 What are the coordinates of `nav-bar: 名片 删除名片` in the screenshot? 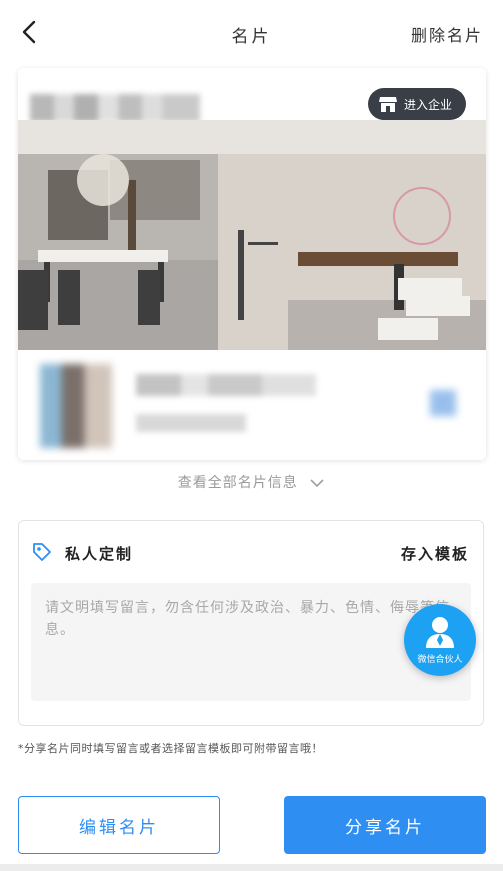 It's located at (251, 32).